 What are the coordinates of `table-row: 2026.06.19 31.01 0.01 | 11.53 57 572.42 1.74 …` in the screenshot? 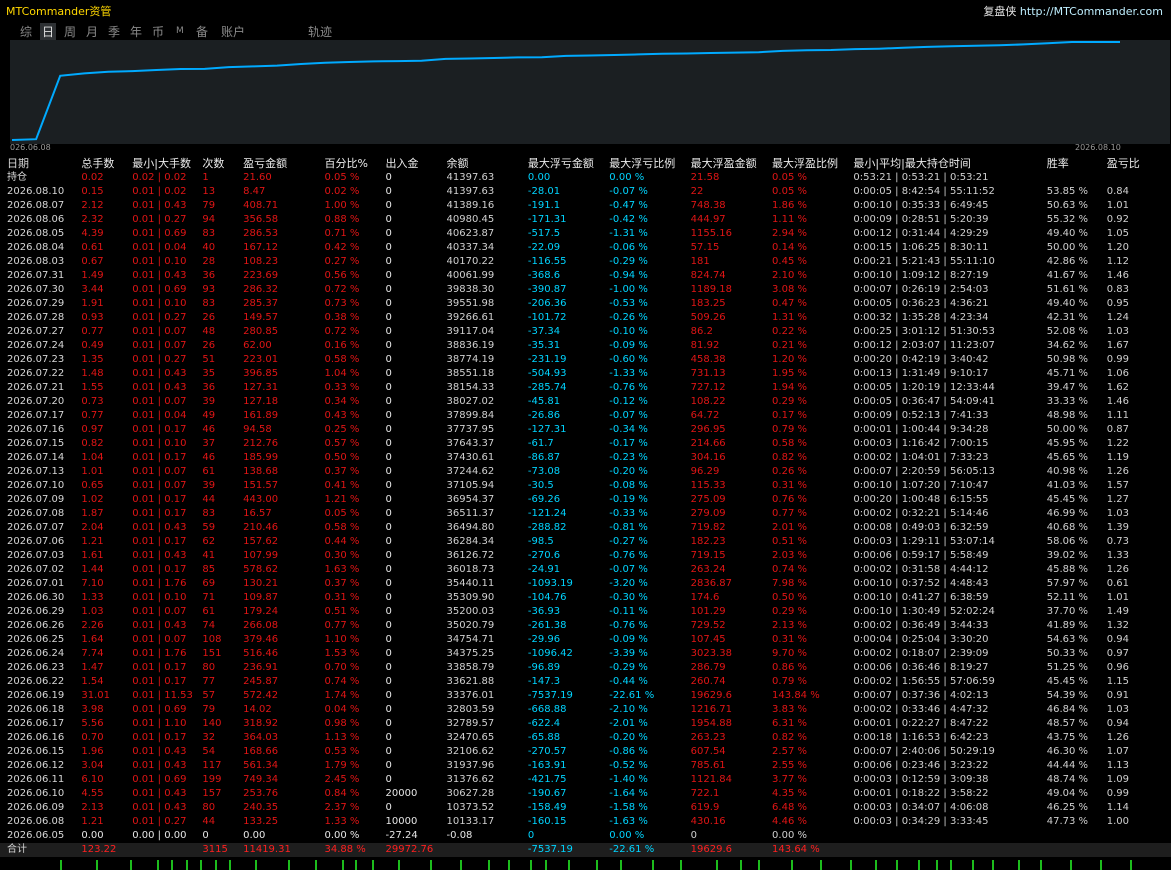 It's located at (585, 696).